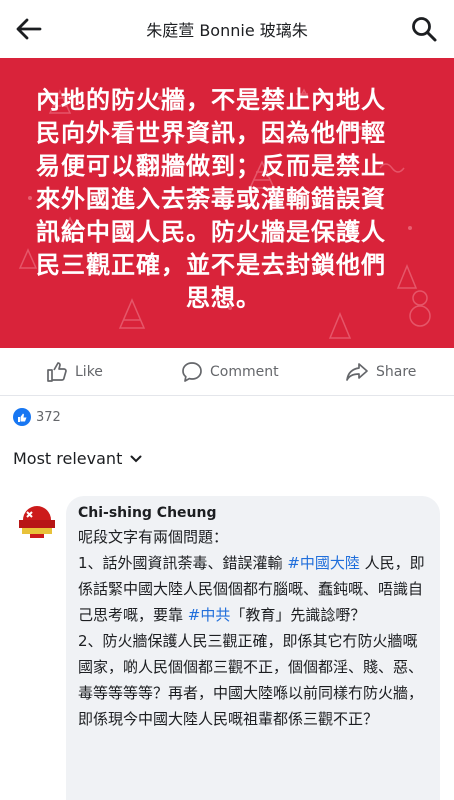  What do you see at coordinates (323, 563) in the screenshot?
I see `hashtag-link: #中國大陸` at bounding box center [323, 563].